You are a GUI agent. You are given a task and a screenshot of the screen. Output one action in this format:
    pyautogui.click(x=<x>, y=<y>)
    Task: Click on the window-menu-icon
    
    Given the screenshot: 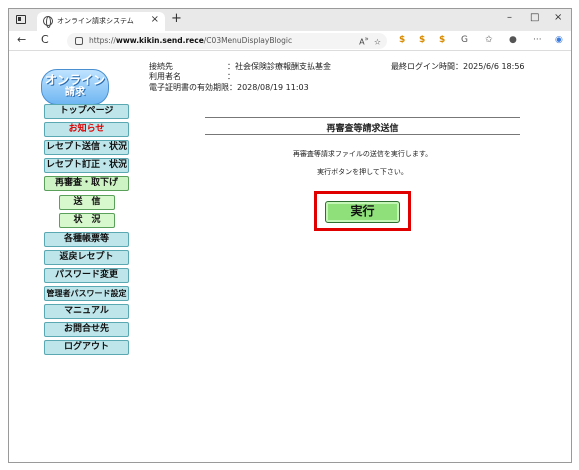 What is the action you would take?
    pyautogui.click(x=21, y=19)
    